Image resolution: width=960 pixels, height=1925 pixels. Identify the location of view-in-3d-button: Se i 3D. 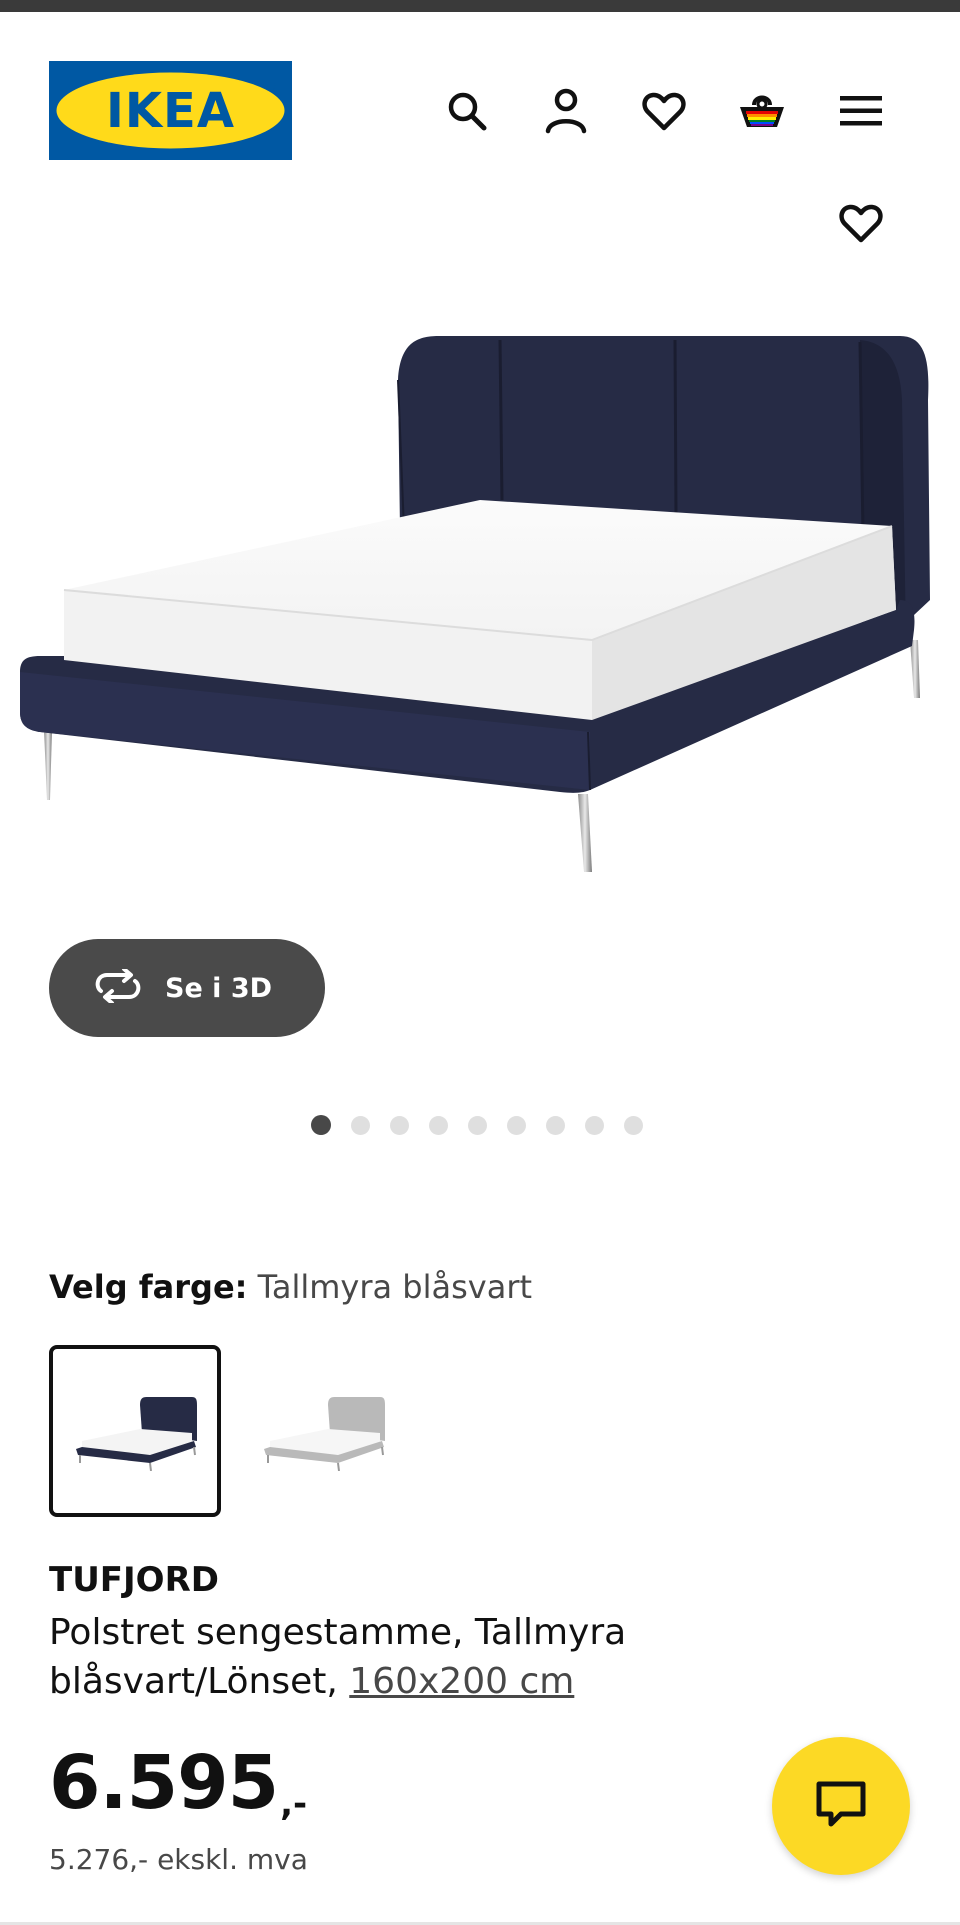
(187, 988).